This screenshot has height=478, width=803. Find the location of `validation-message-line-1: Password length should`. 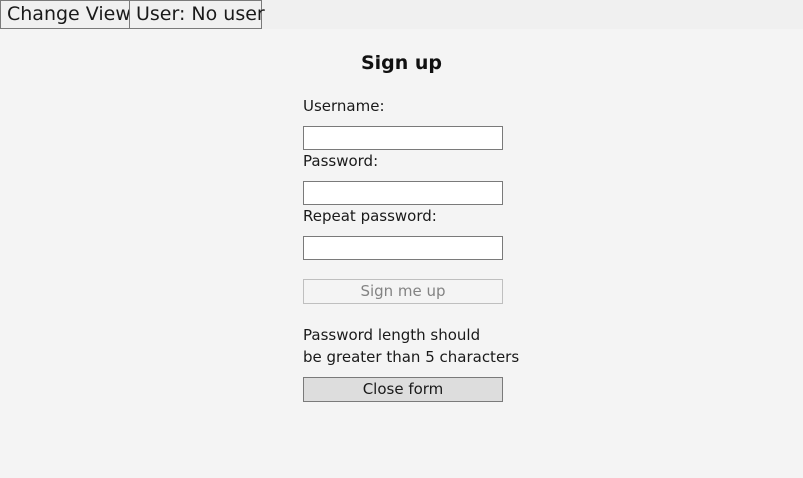

validation-message-line-1: Password length should is located at coordinates (392, 335).